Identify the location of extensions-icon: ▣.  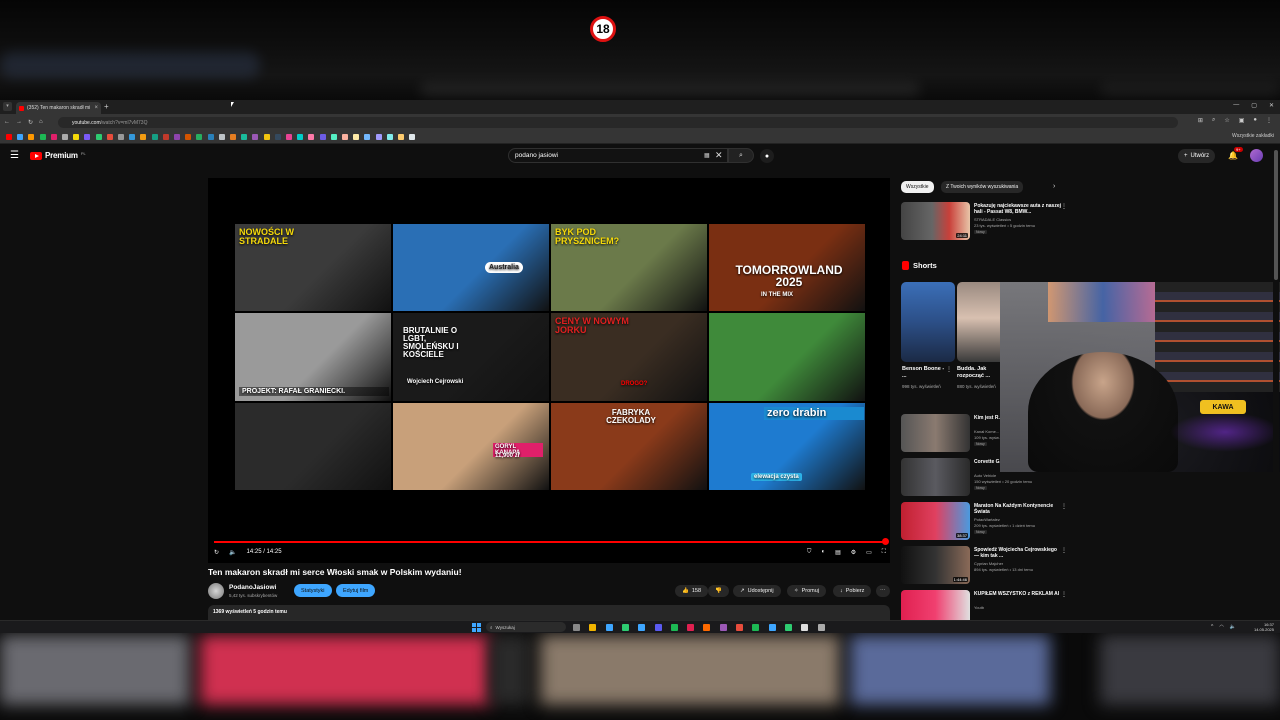
(1242, 120).